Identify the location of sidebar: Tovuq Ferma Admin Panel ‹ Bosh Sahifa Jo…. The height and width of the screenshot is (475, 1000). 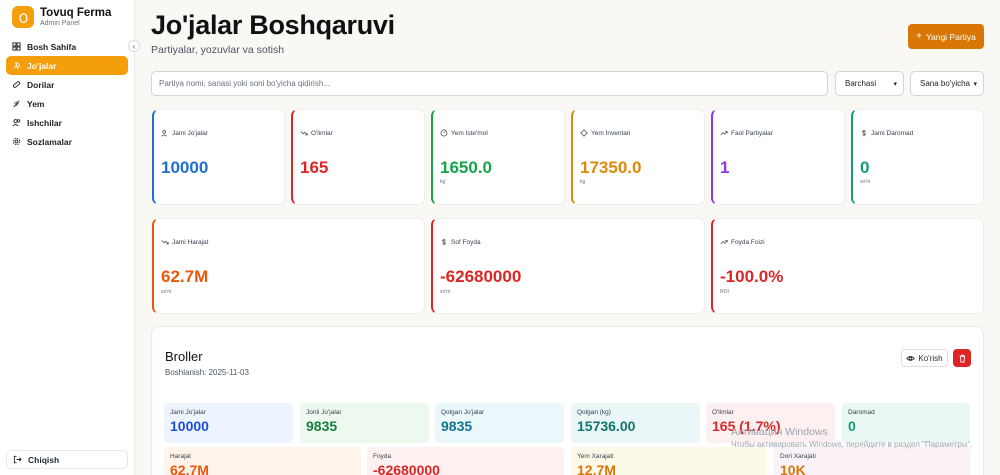
(70, 237).